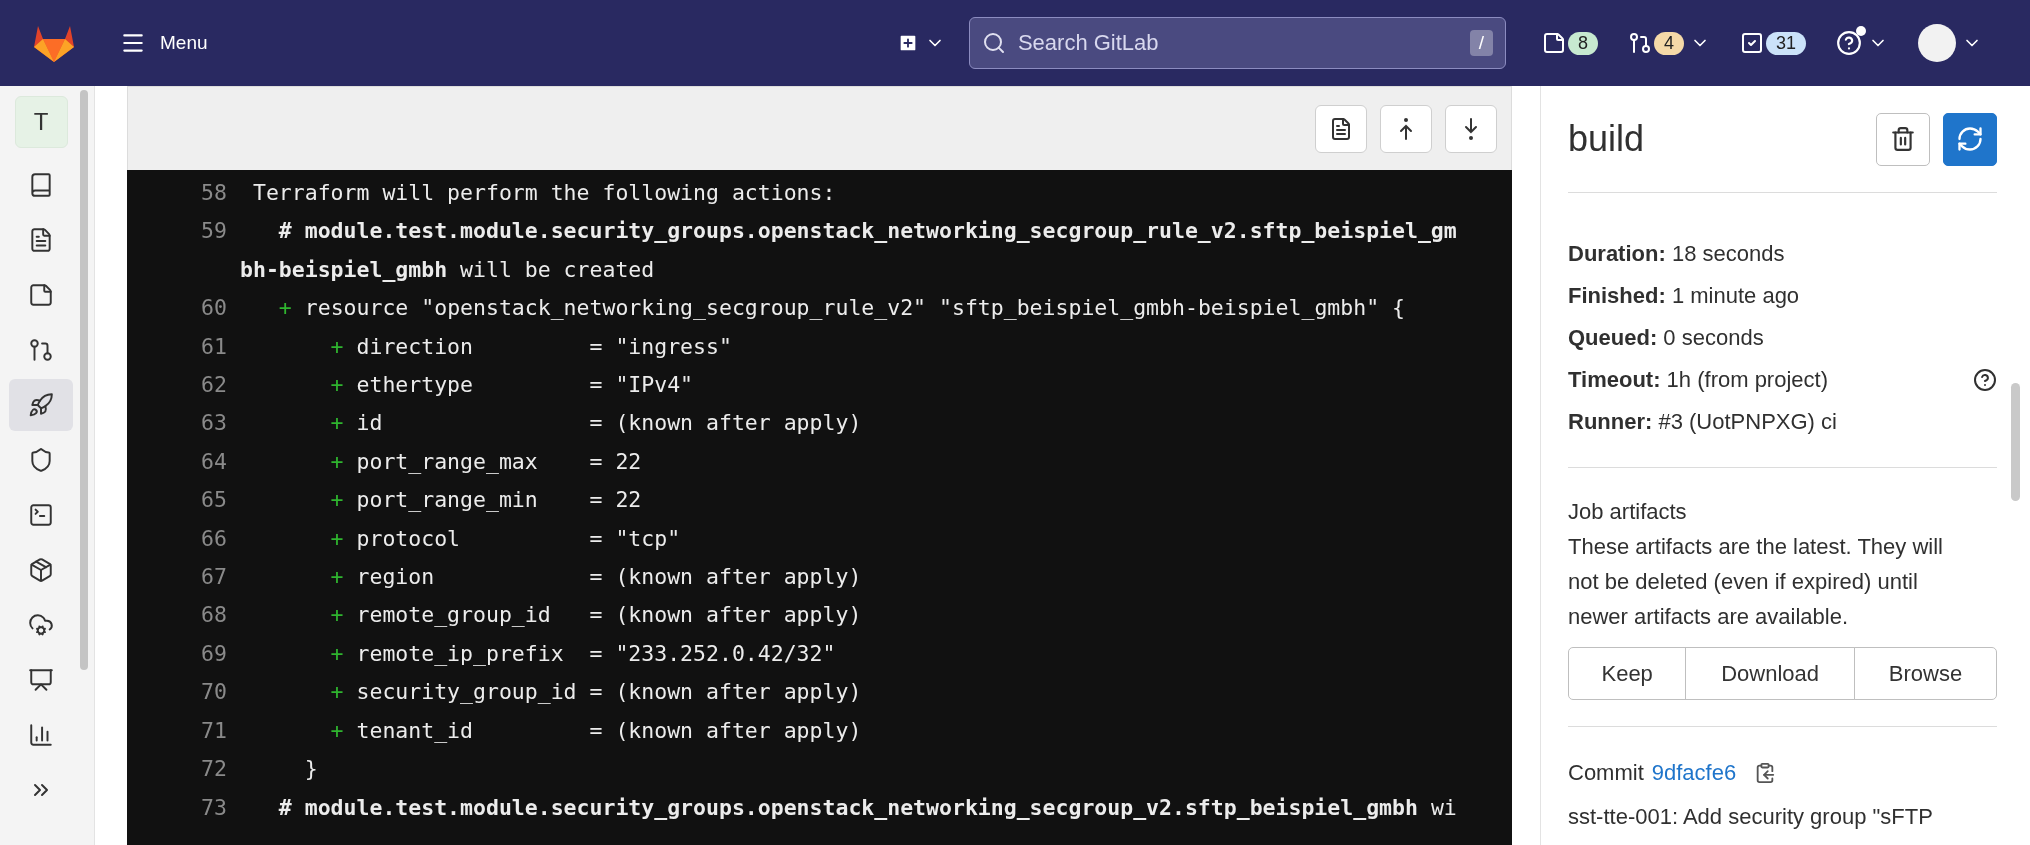 This screenshot has width=2030, height=845. What do you see at coordinates (214, 193) in the screenshot?
I see `line-number: 58` at bounding box center [214, 193].